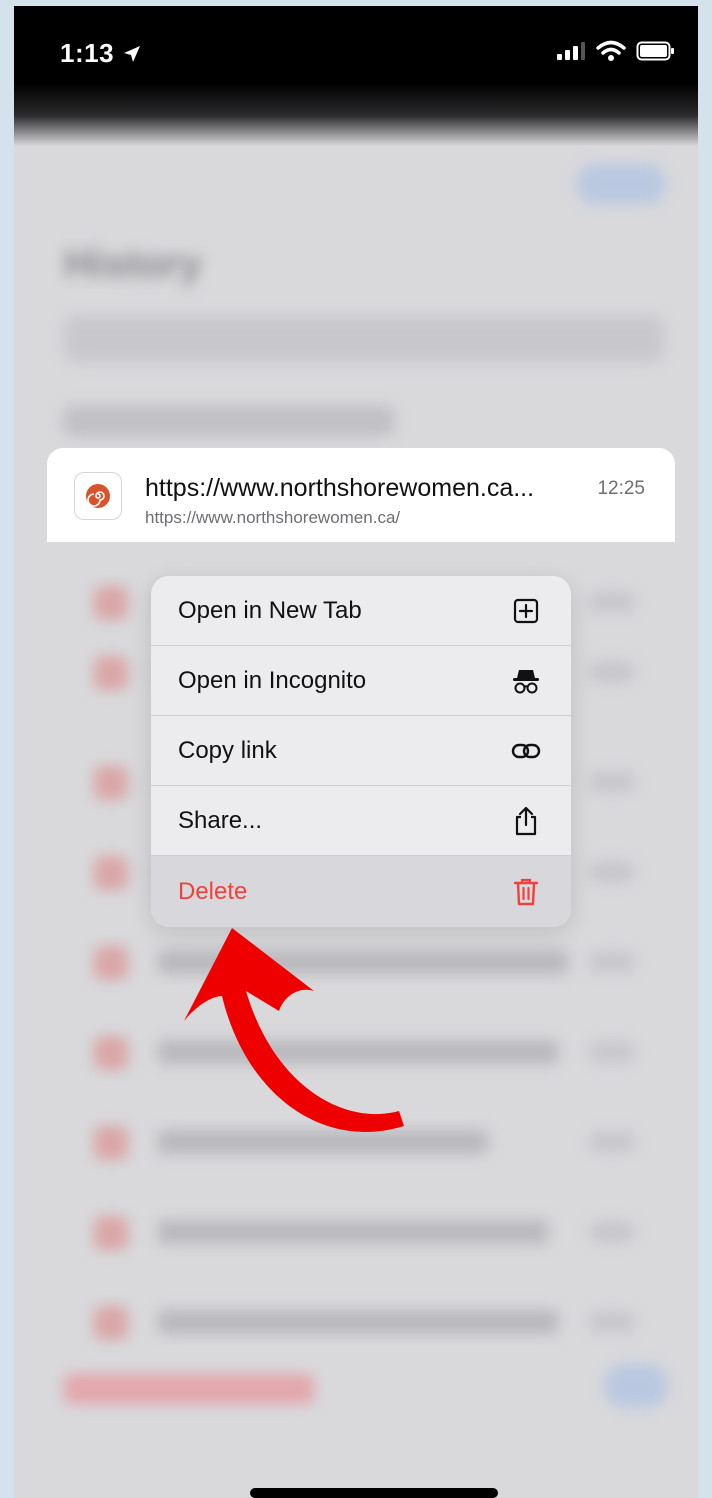 Image resolution: width=712 pixels, height=1498 pixels. What do you see at coordinates (131, 54) in the screenshot?
I see `location-arrow-icon` at bounding box center [131, 54].